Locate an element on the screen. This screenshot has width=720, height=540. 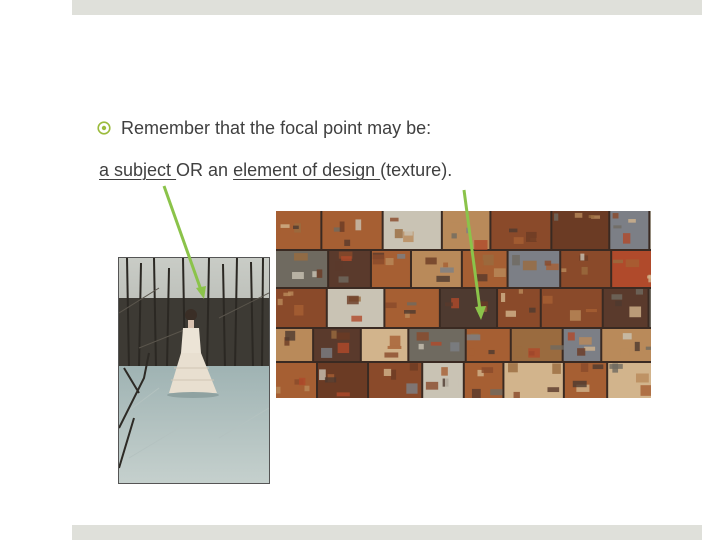
element-of-design-label: element of design is located at coordinates (307, 170).